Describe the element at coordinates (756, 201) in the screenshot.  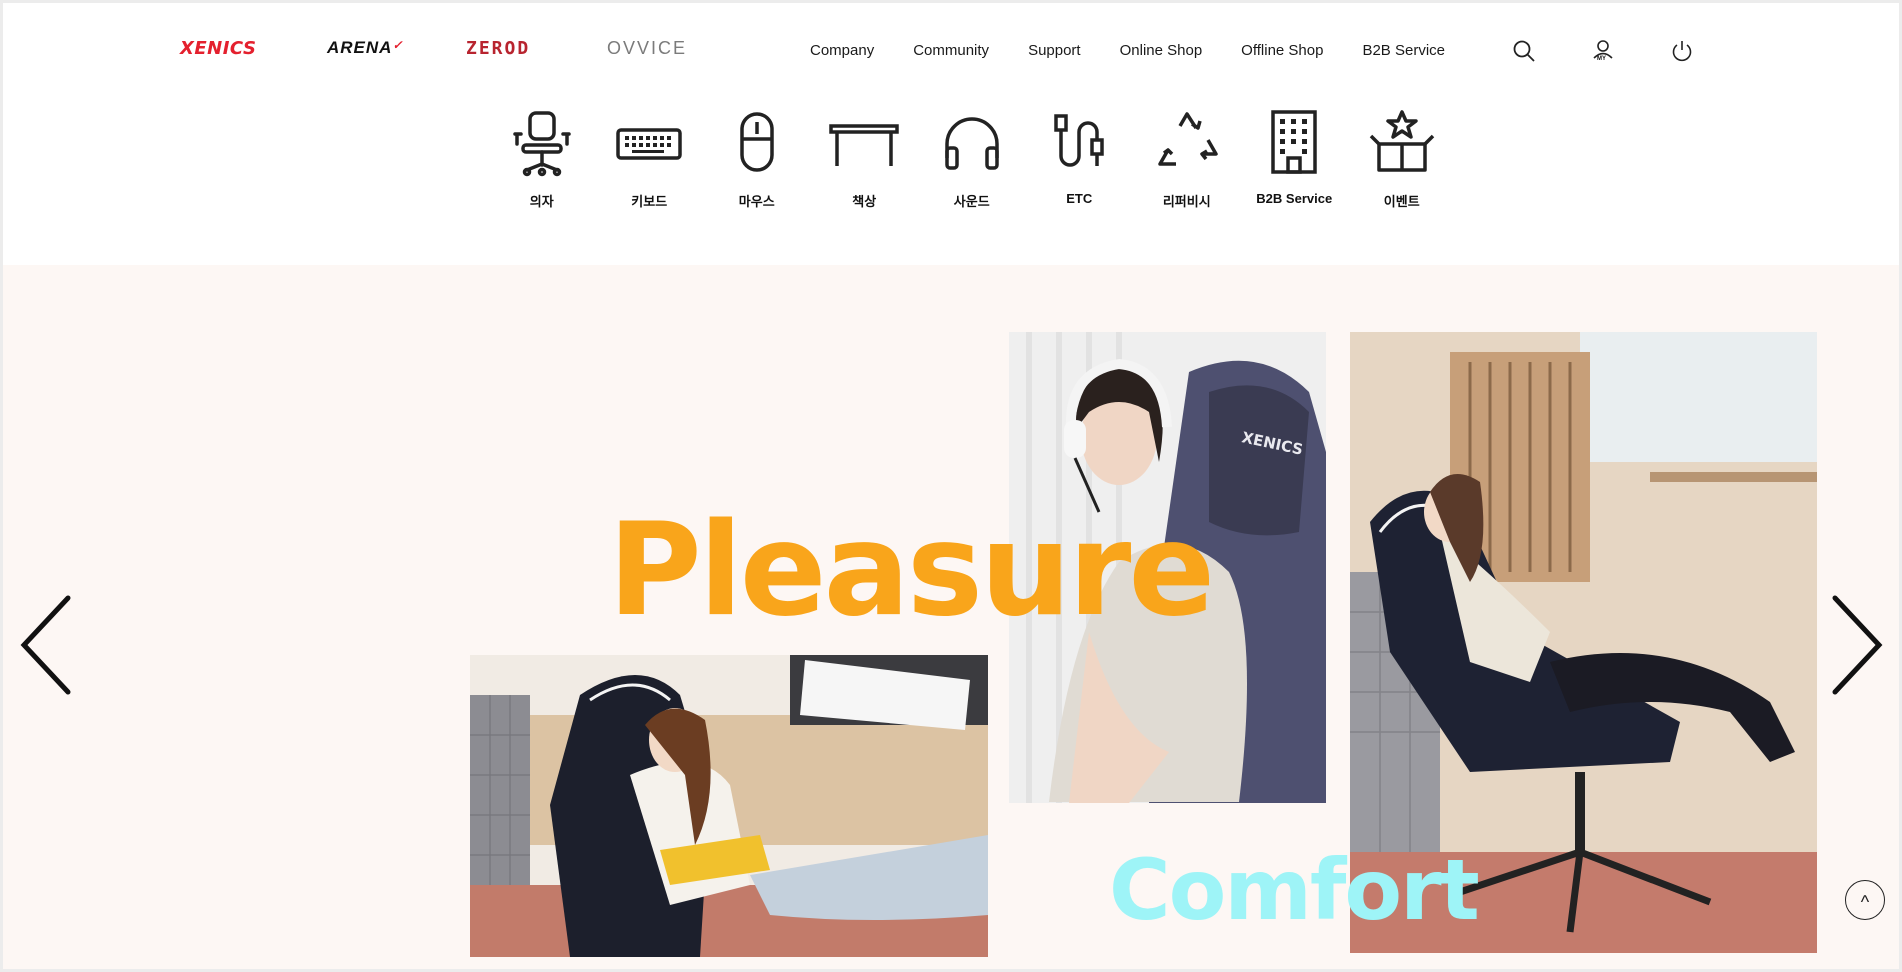
I see `category-label: 마우스` at that location.